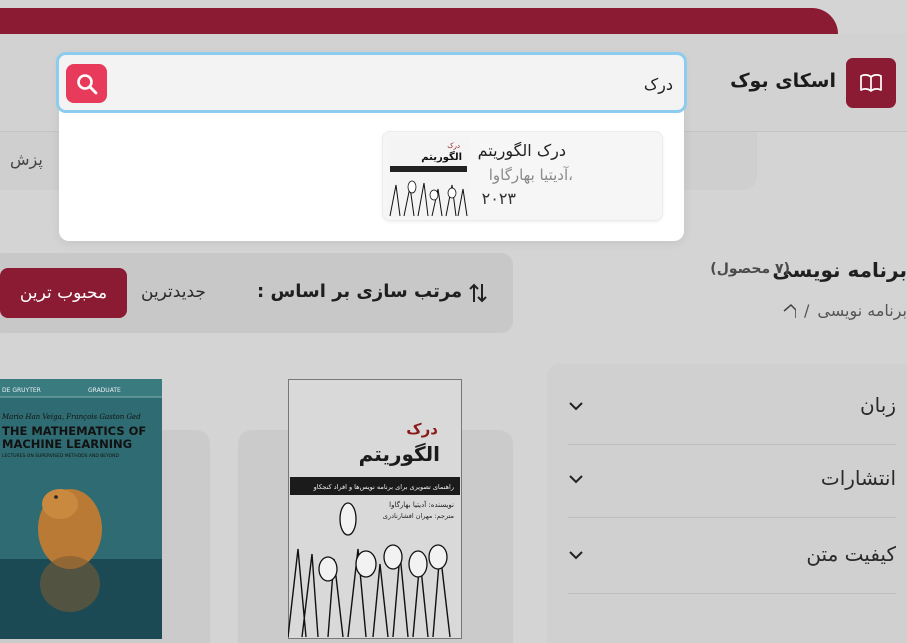 The image size is (907, 643). Describe the element at coordinates (478, 293) in the screenshot. I see `sort-arrows-icon` at that location.